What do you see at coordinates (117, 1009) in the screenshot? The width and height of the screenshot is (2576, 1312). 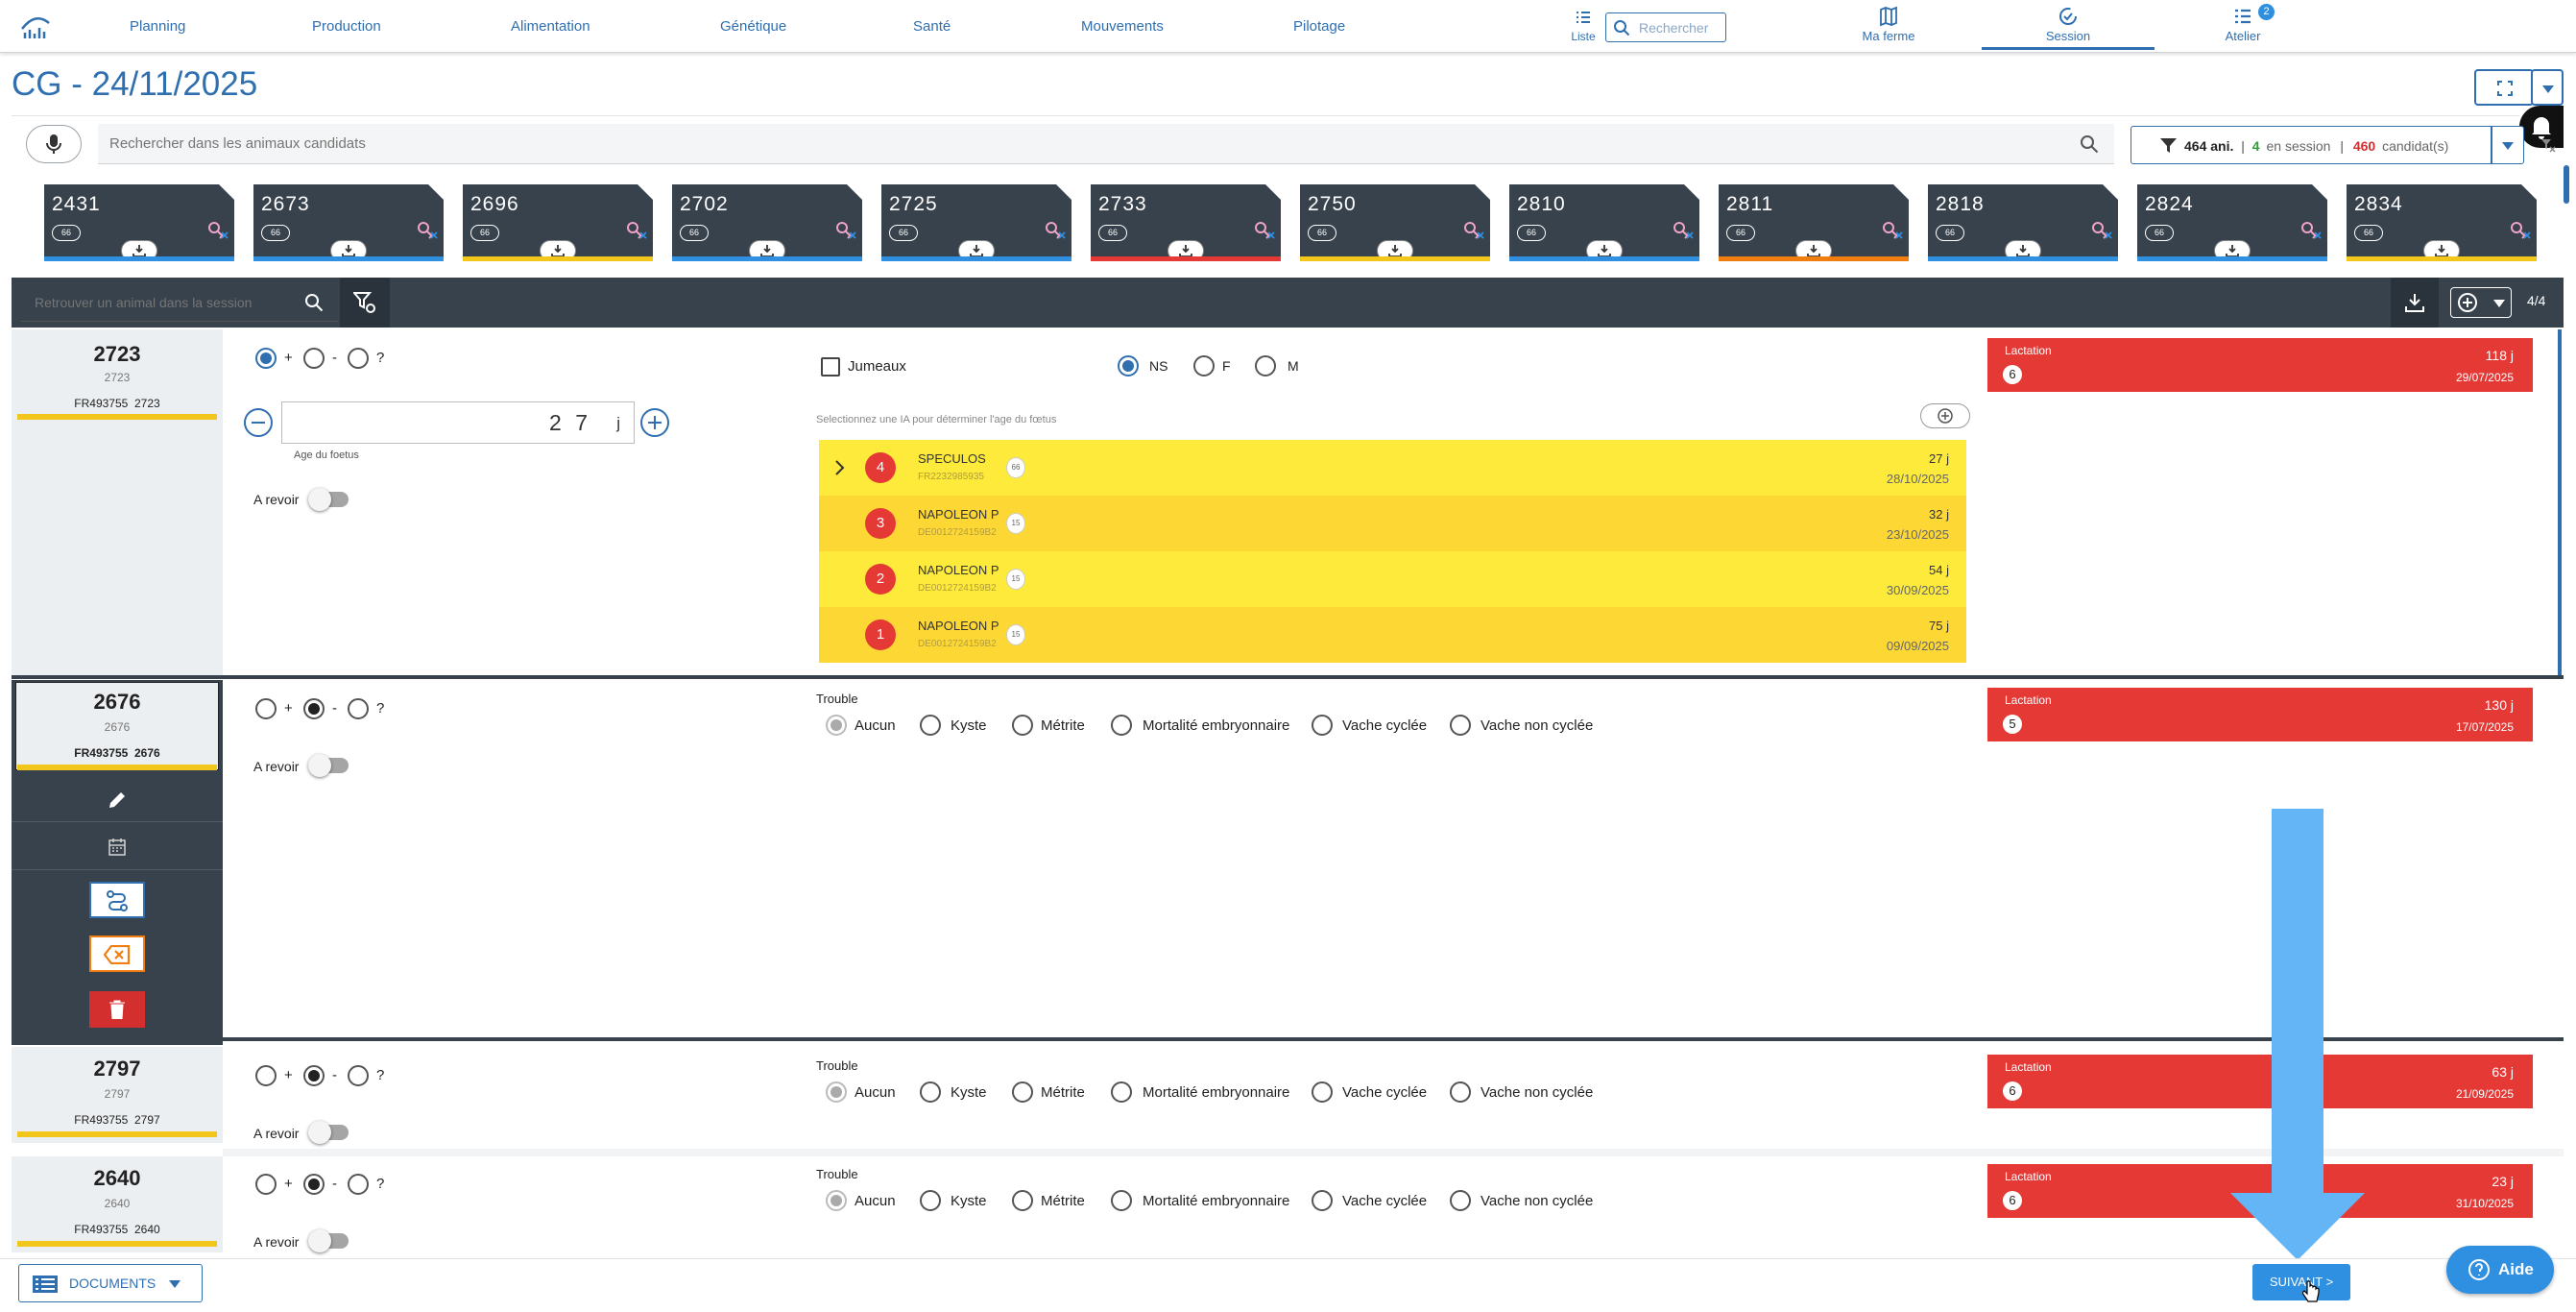 I see `delete-button` at bounding box center [117, 1009].